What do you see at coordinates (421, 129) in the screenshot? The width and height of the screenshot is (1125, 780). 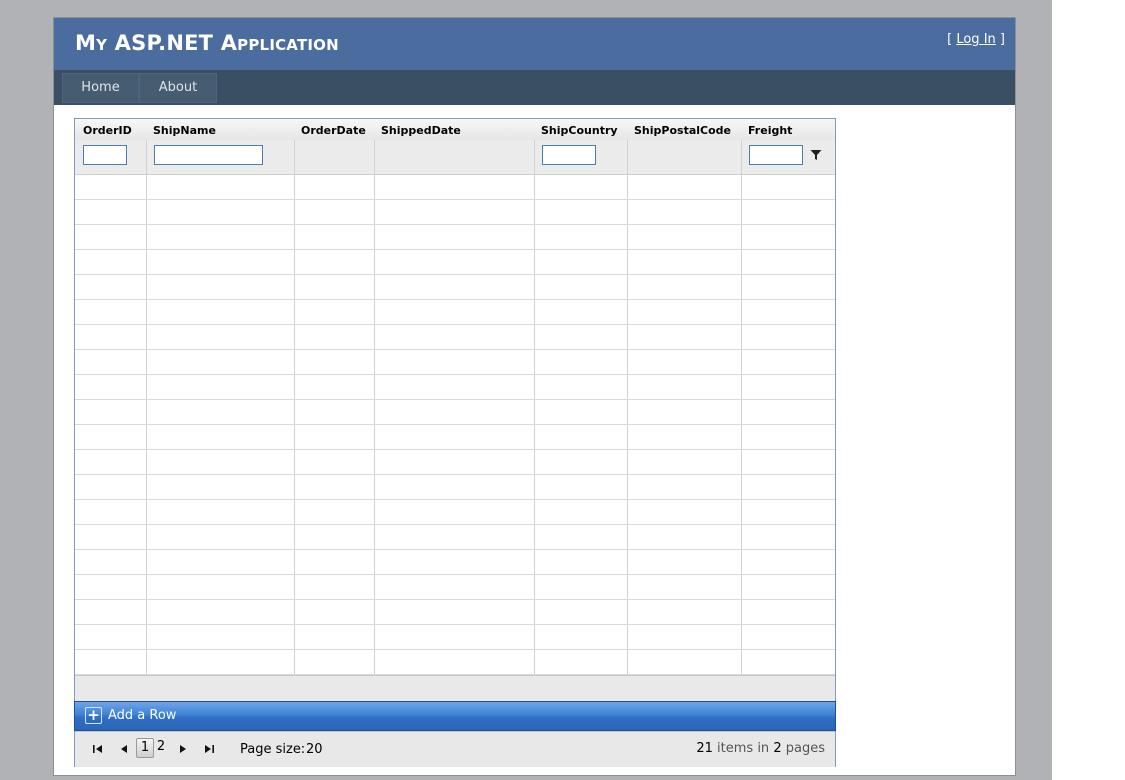 I see `column-header-shippeddate: ShippedDate` at bounding box center [421, 129].